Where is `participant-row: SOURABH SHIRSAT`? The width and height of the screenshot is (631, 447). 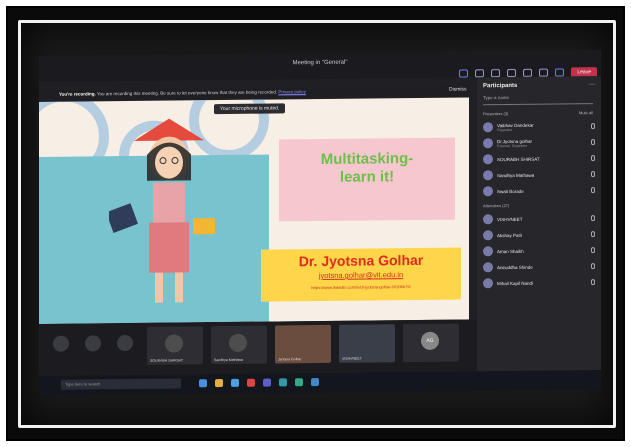
participant-row: SOURABH SHIRSAT is located at coordinates (539, 158).